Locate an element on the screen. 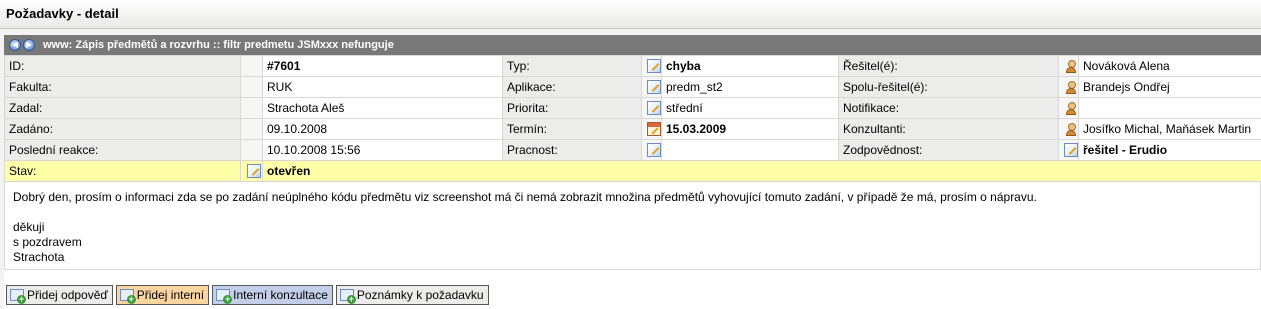 This screenshot has width=1261, height=309. request-notes-label: Poznámky k požadavku is located at coordinates (420, 295).